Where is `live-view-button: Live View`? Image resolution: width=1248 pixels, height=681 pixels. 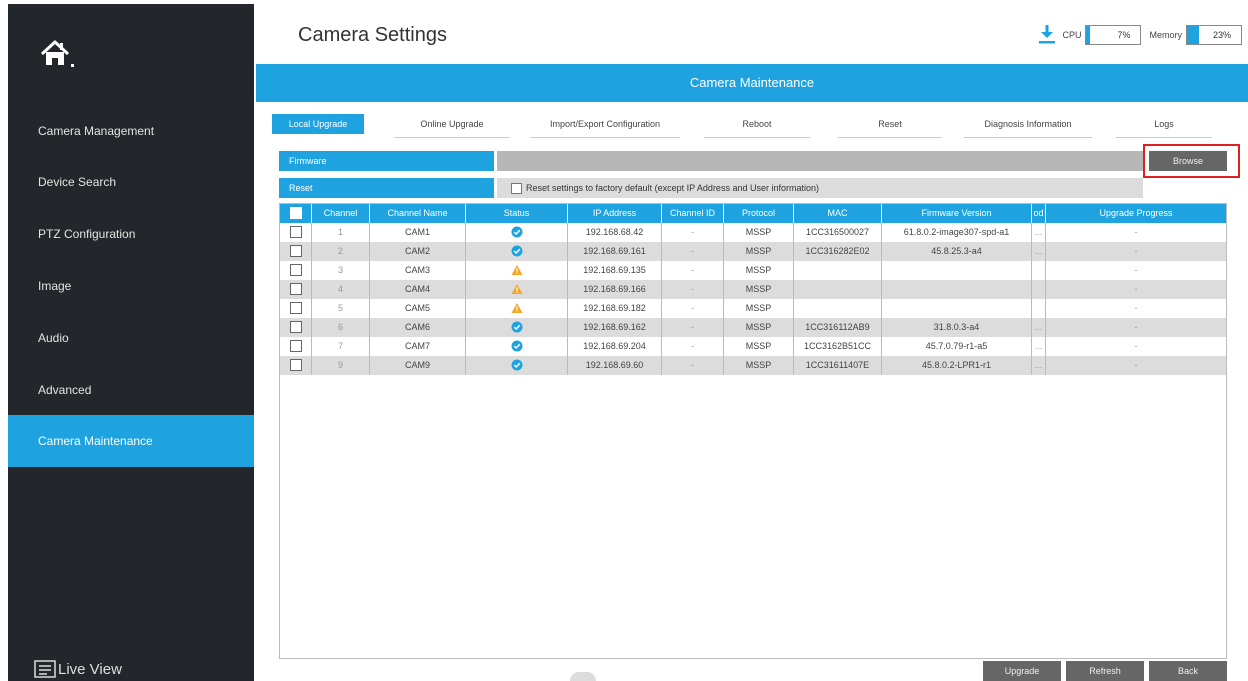 live-view-button: Live View is located at coordinates (78, 669).